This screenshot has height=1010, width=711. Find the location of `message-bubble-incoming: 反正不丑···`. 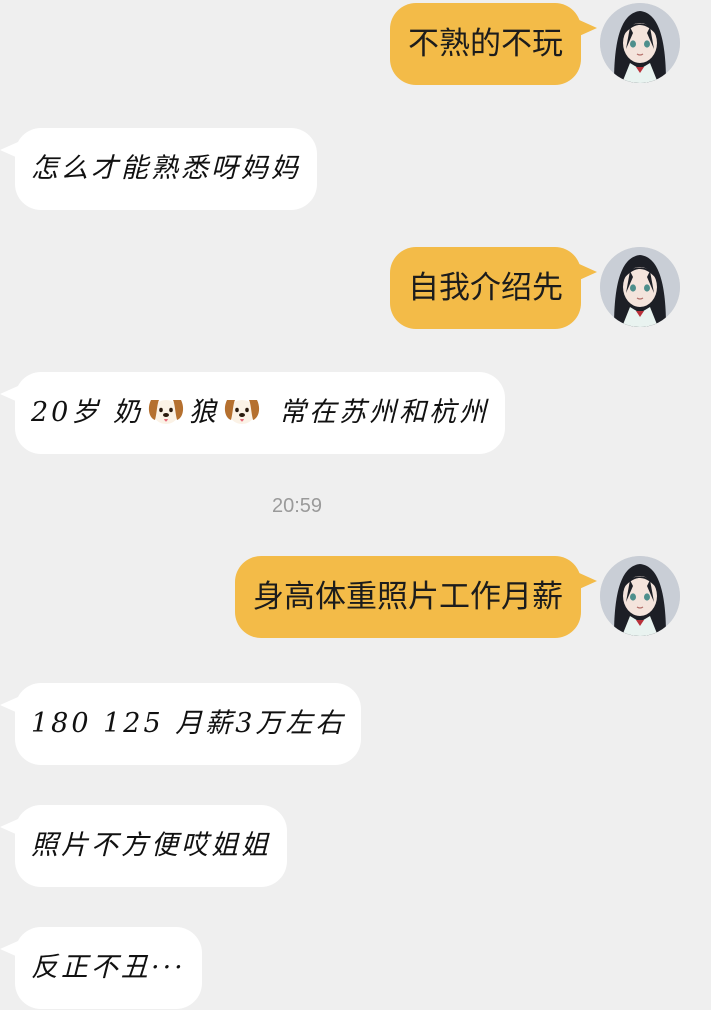

message-bubble-incoming: 反正不丑··· is located at coordinates (108, 968).